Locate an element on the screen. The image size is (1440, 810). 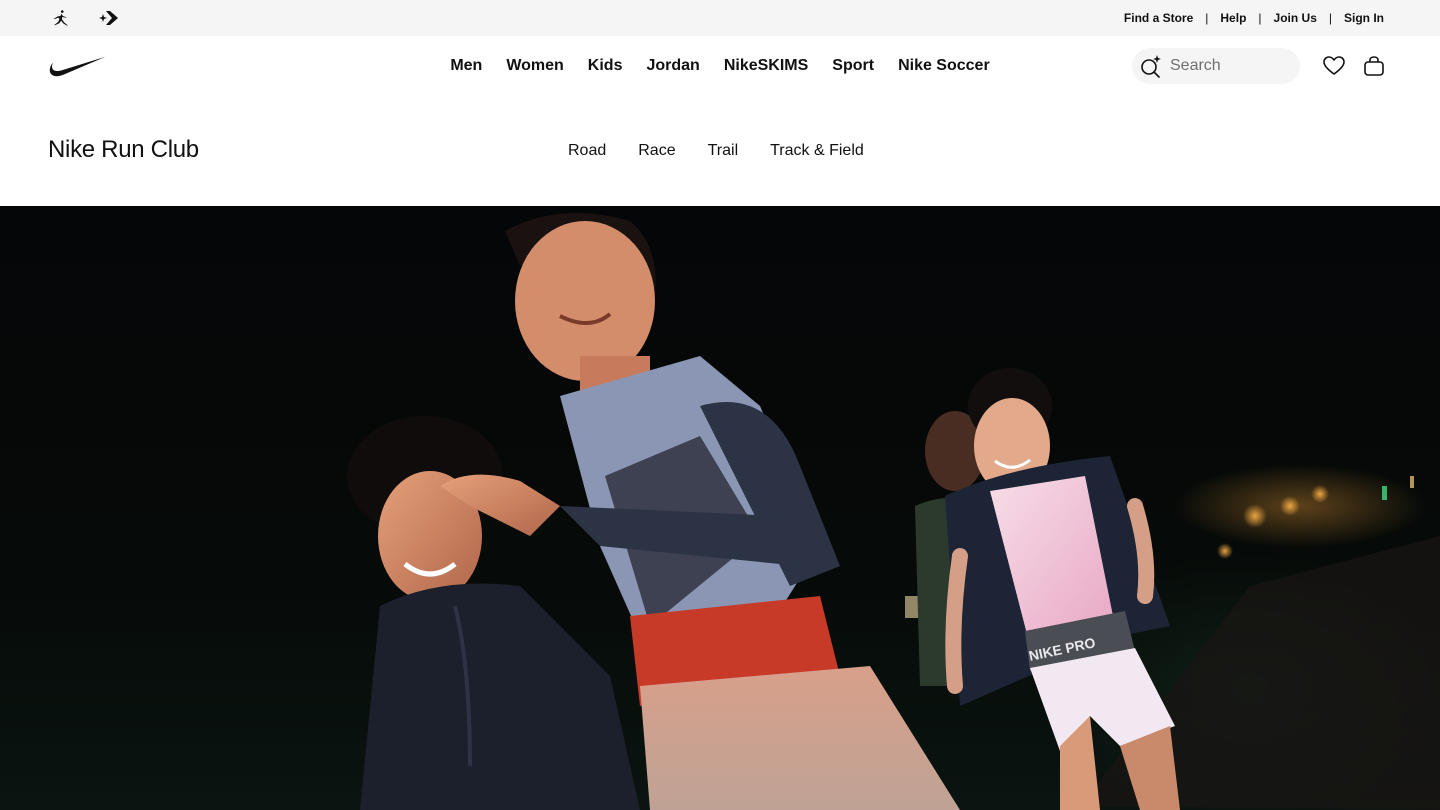
nav-sport: Sport is located at coordinates (853, 66).